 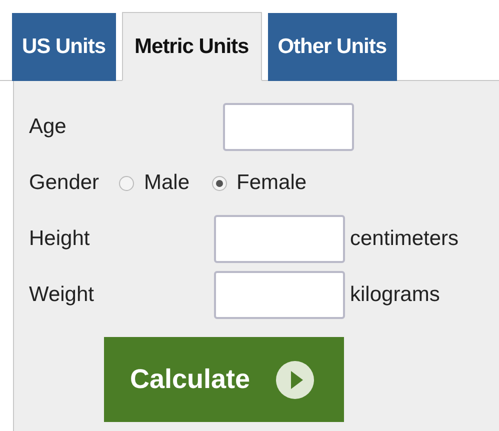 What do you see at coordinates (395, 295) in the screenshot?
I see `unit-label: kilograms` at bounding box center [395, 295].